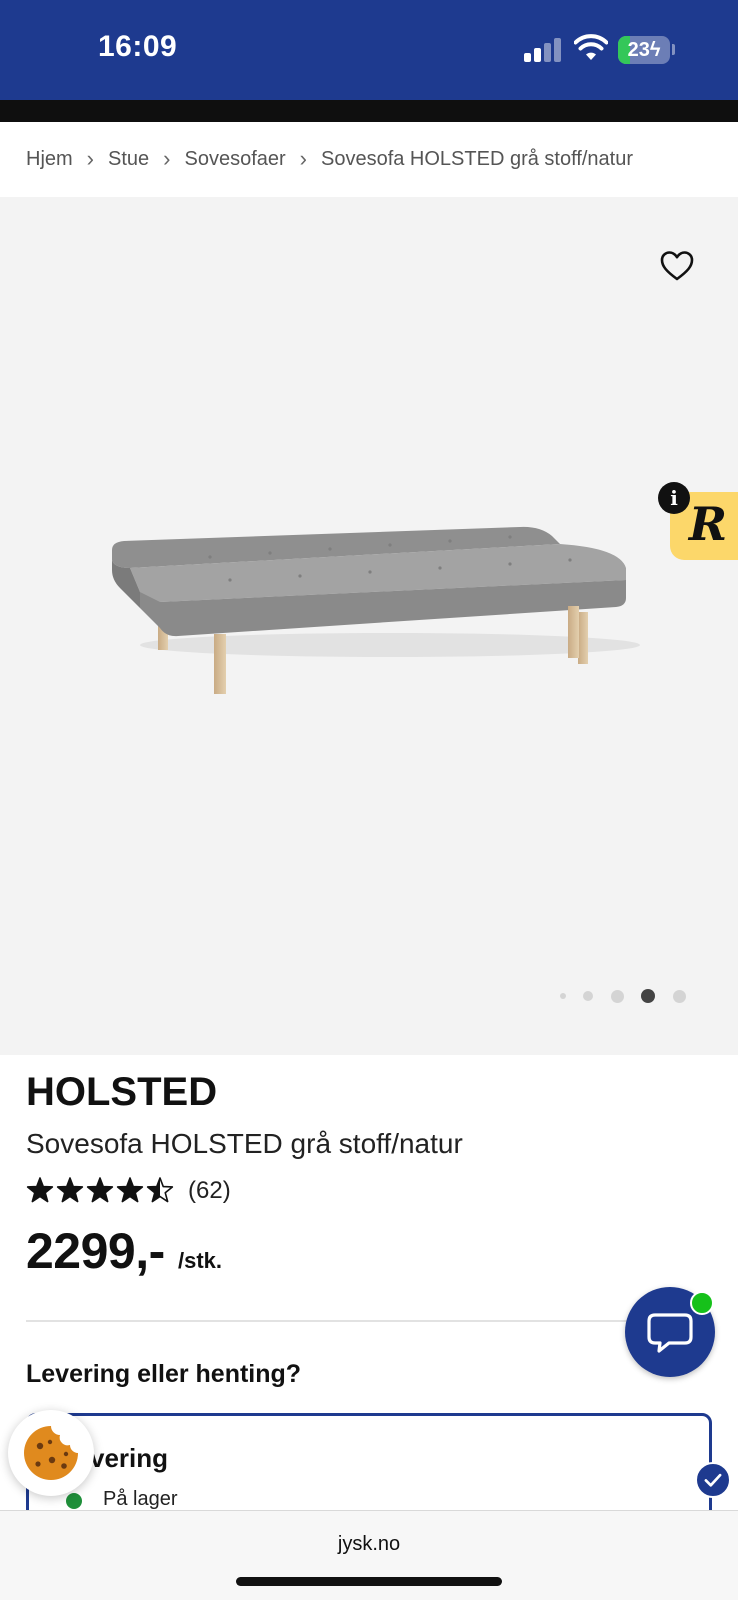 The width and height of the screenshot is (738, 1600). Describe the element at coordinates (234, 159) in the screenshot. I see `breadcrumb-item-sovesofaer: Sovesofaer` at that location.